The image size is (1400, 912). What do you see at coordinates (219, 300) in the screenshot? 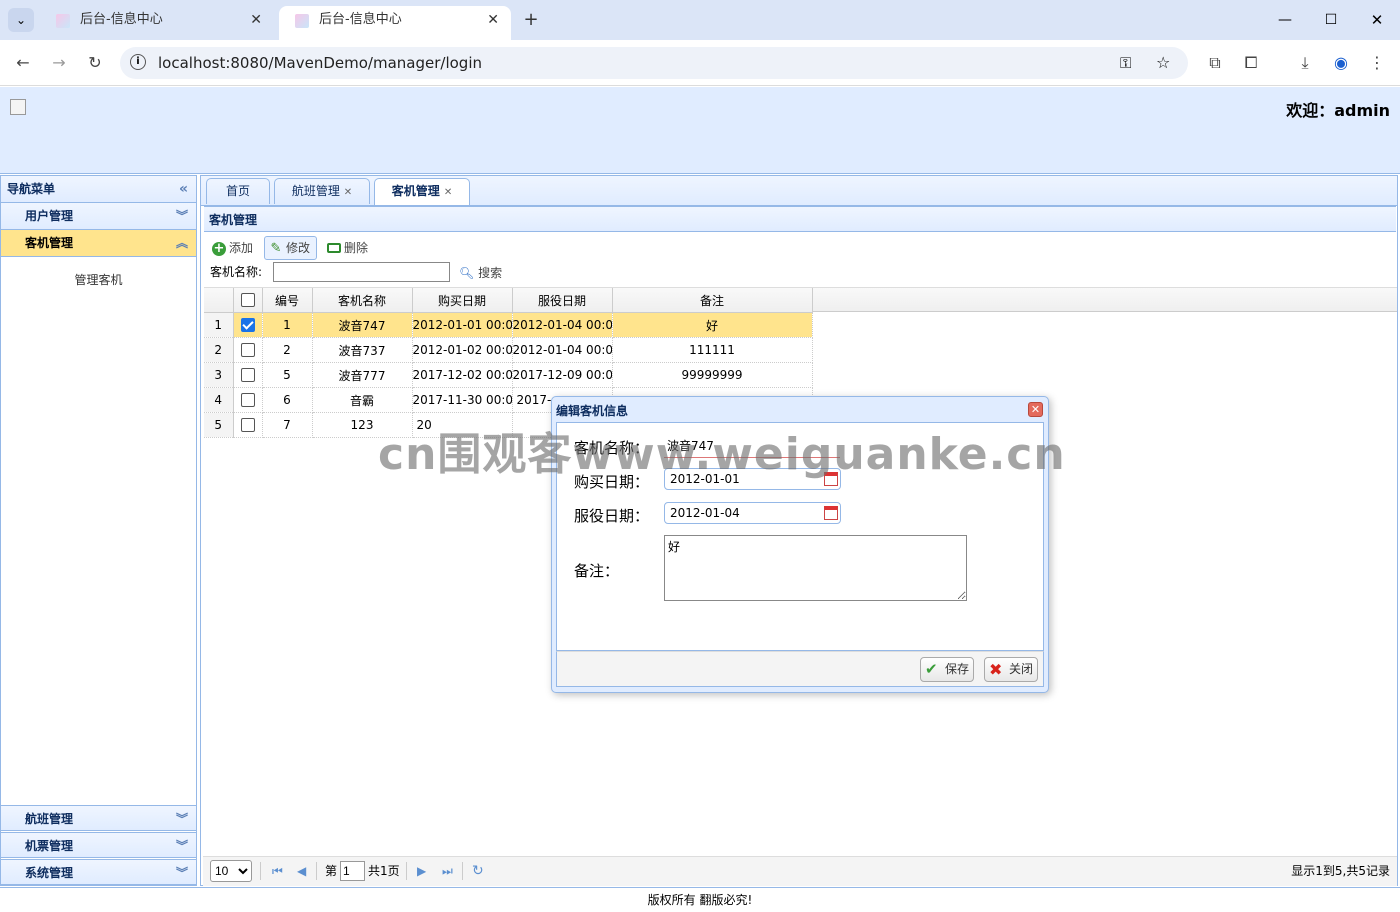
I see `row-number-header` at bounding box center [219, 300].